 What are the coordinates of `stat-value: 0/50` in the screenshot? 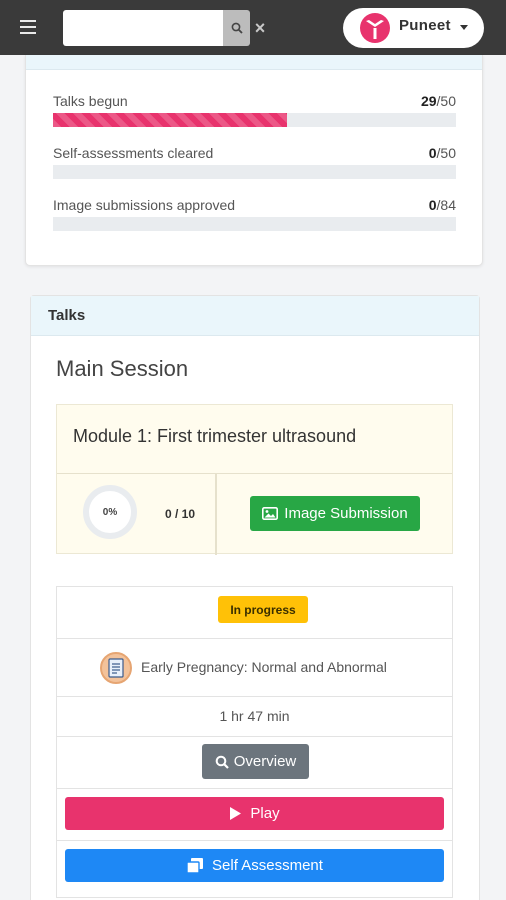 It's located at (442, 153).